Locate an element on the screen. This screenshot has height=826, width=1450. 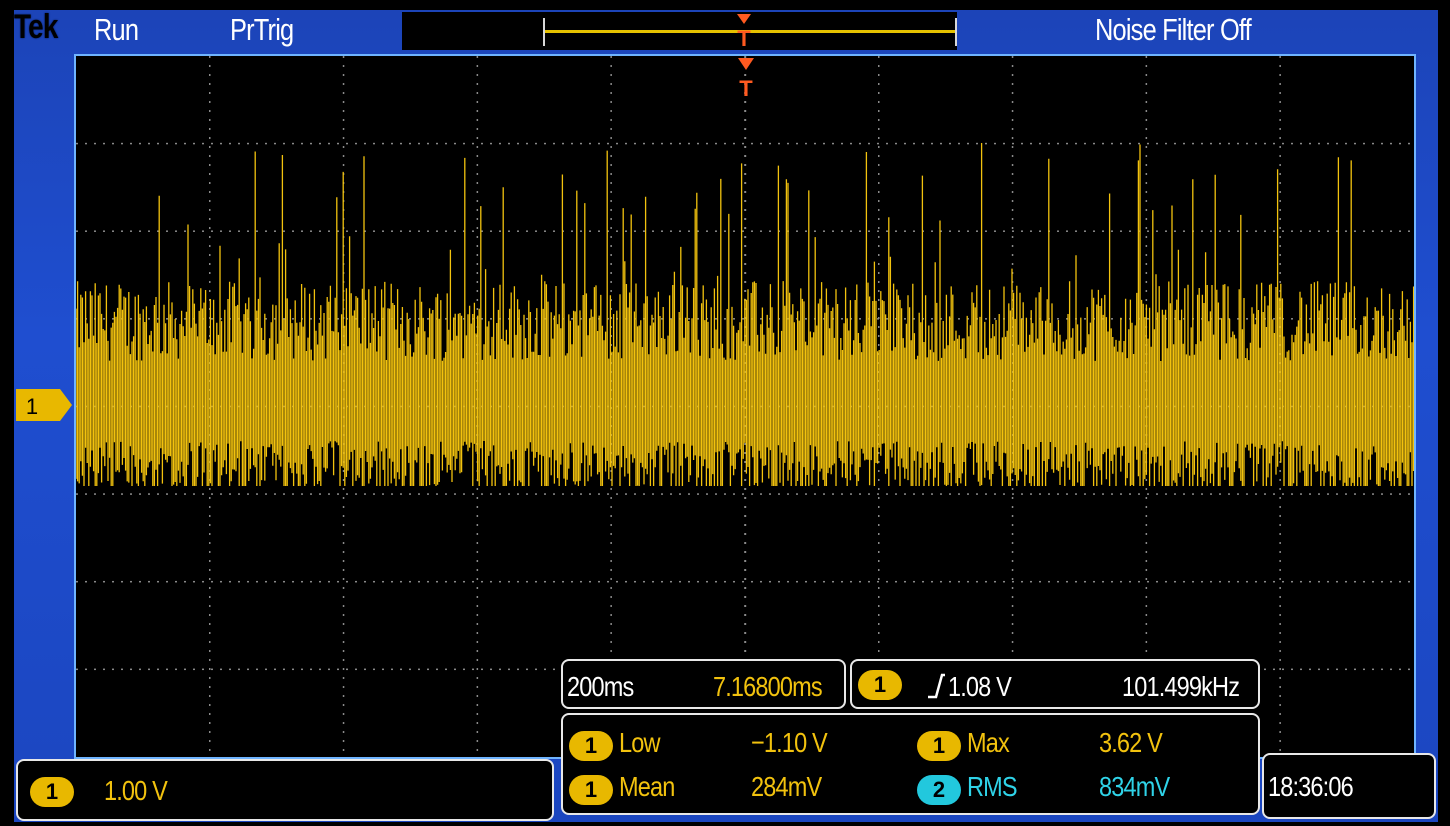
trigger-readout: 1 1.08 V 101.499kHz is located at coordinates (1055, 684).